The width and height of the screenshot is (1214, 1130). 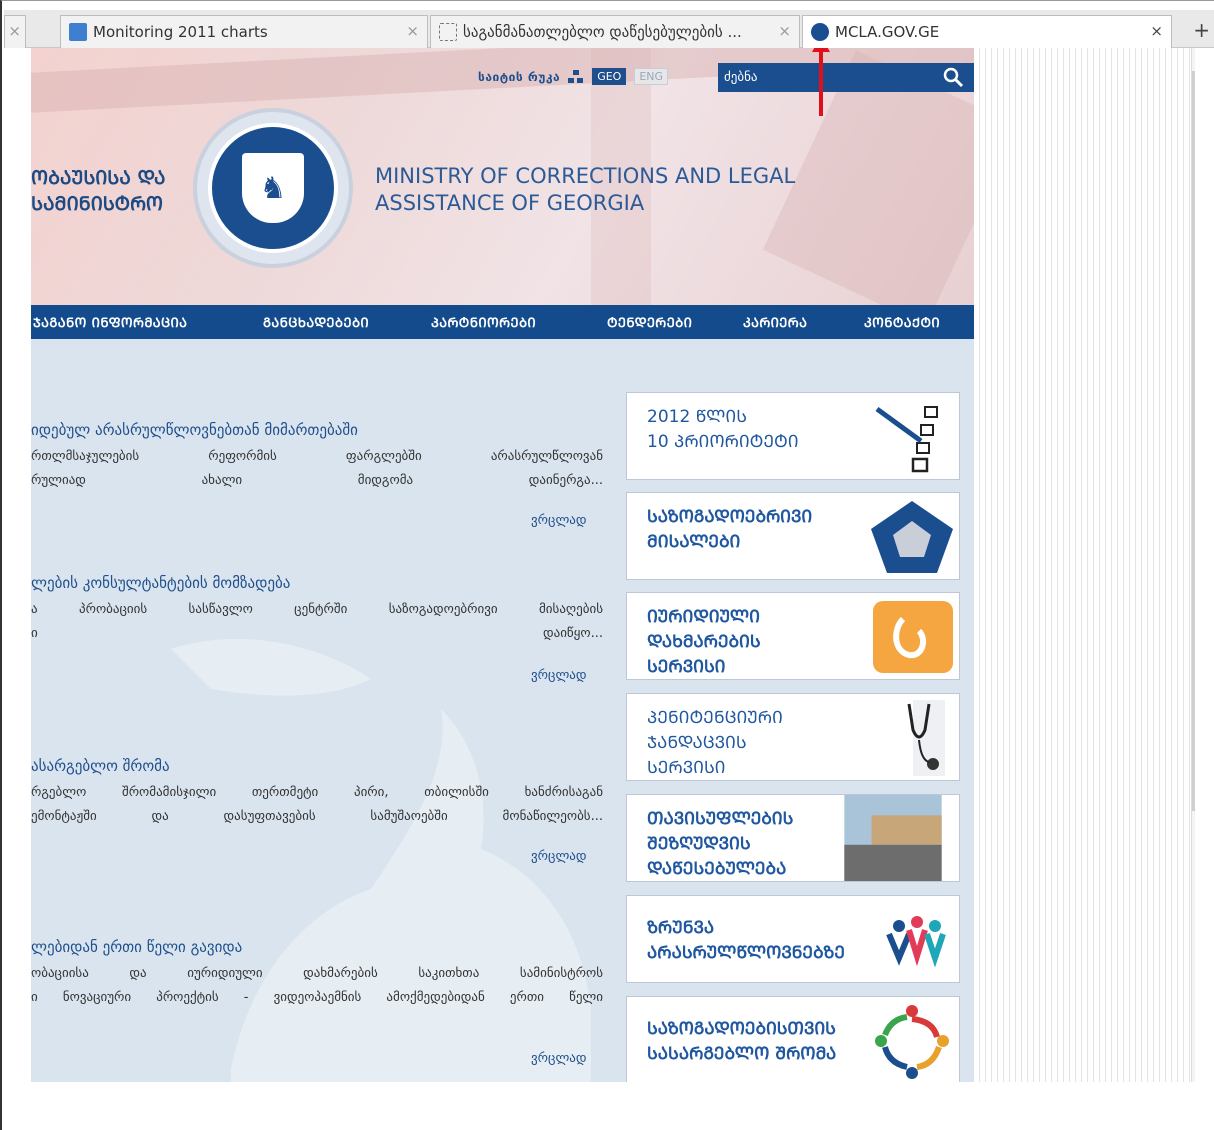 I want to click on tab-mcla: MCLA.GOV.GE ×, so click(x=987, y=31).